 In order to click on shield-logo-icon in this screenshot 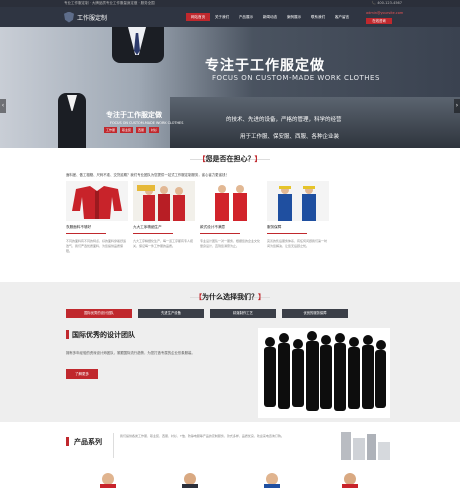, I will do `click(69, 17)`.